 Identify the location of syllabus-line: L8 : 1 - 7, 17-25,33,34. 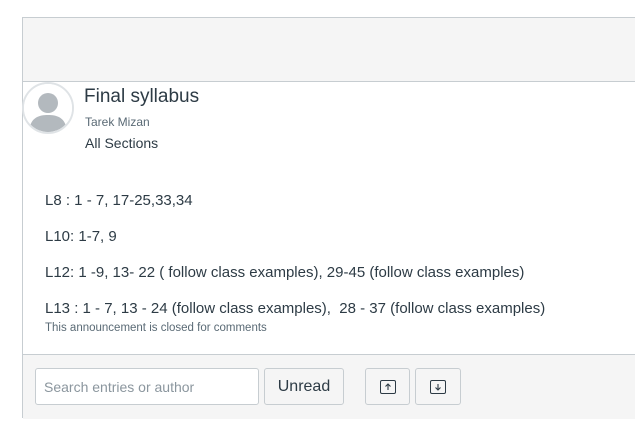
(119, 200).